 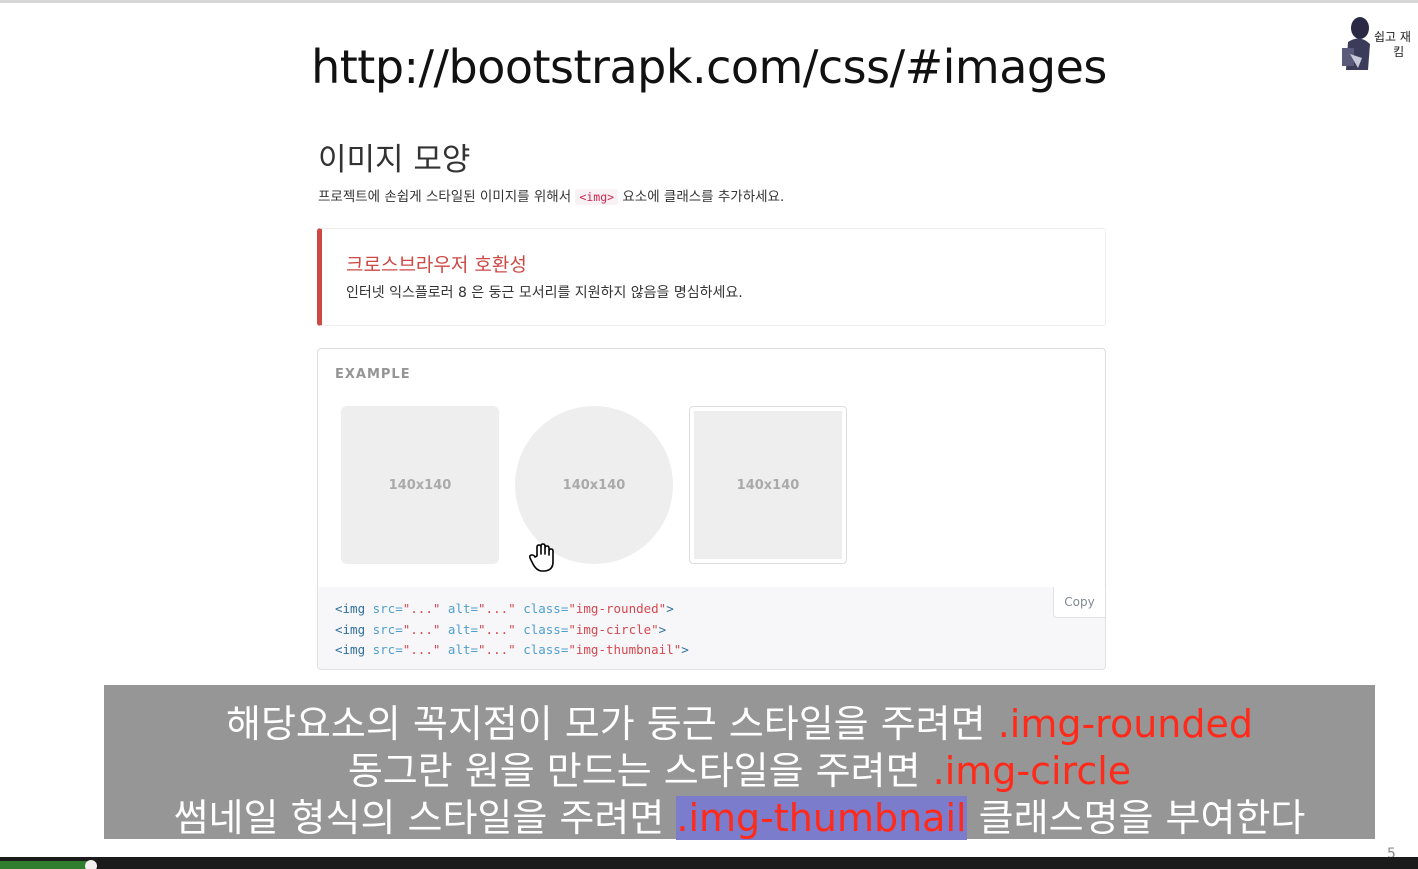 What do you see at coordinates (394, 160) in the screenshot?
I see `page-heading: 이미지 모양` at bounding box center [394, 160].